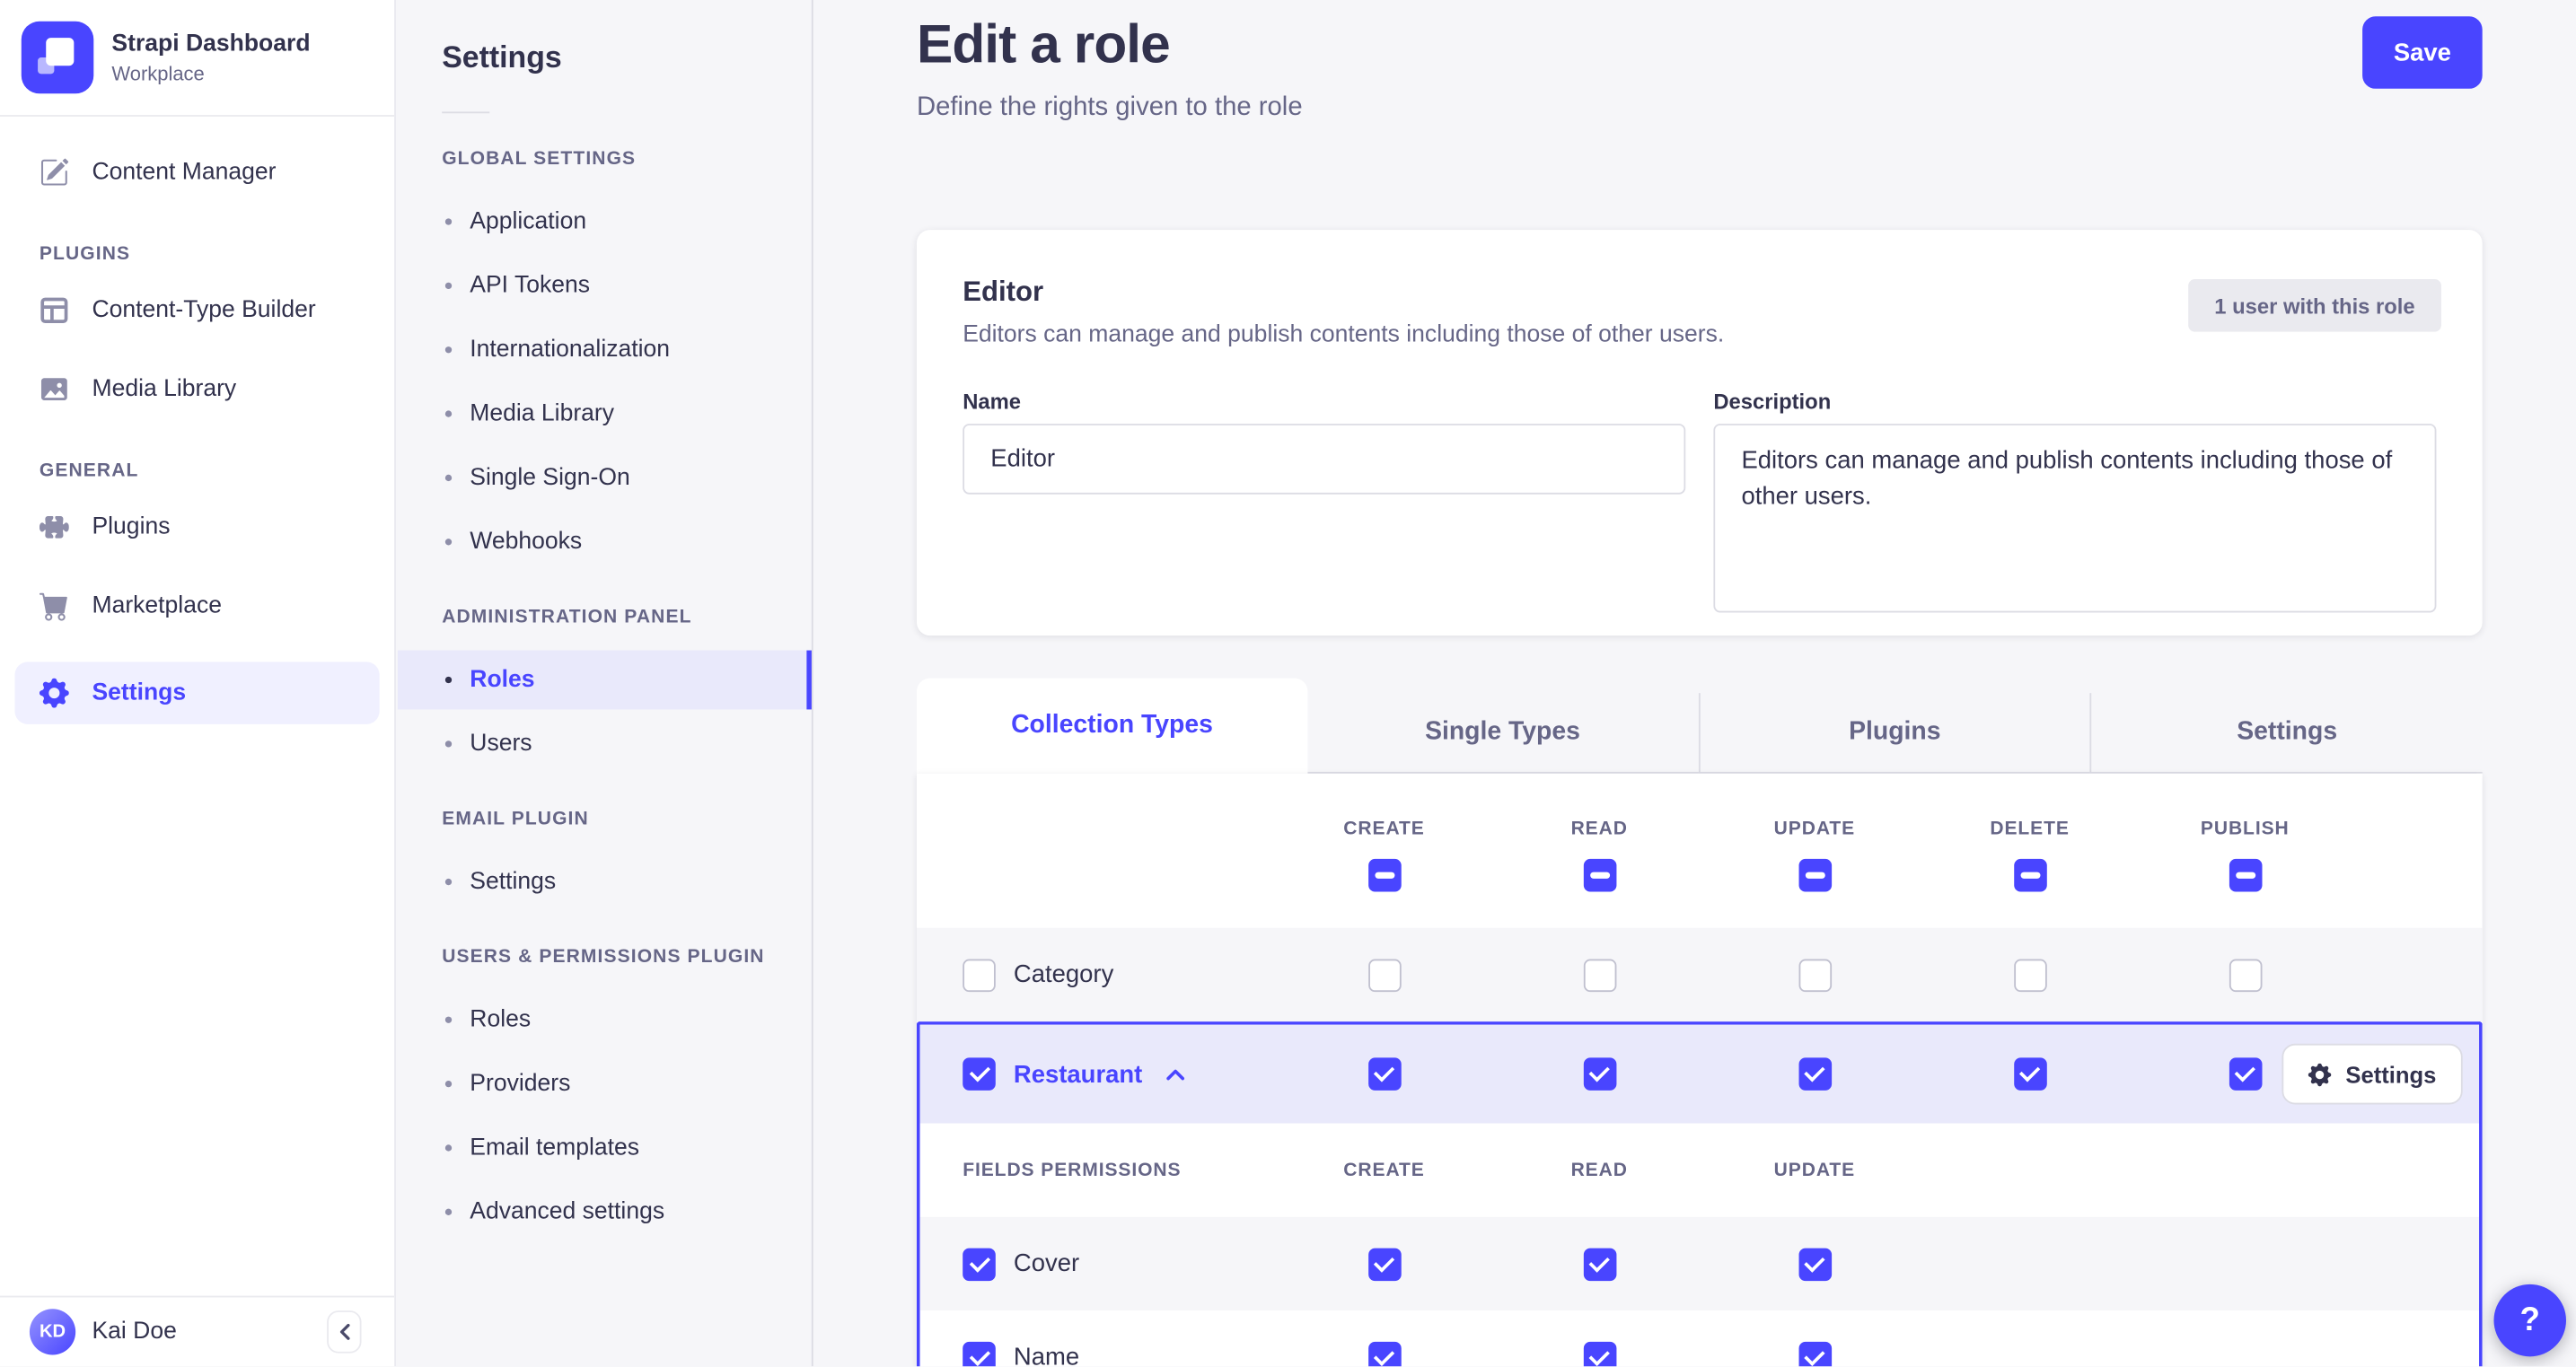 This screenshot has height=1367, width=2576. Describe the element at coordinates (1599, 875) in the screenshot. I see `select-all-read-checkbox` at that location.